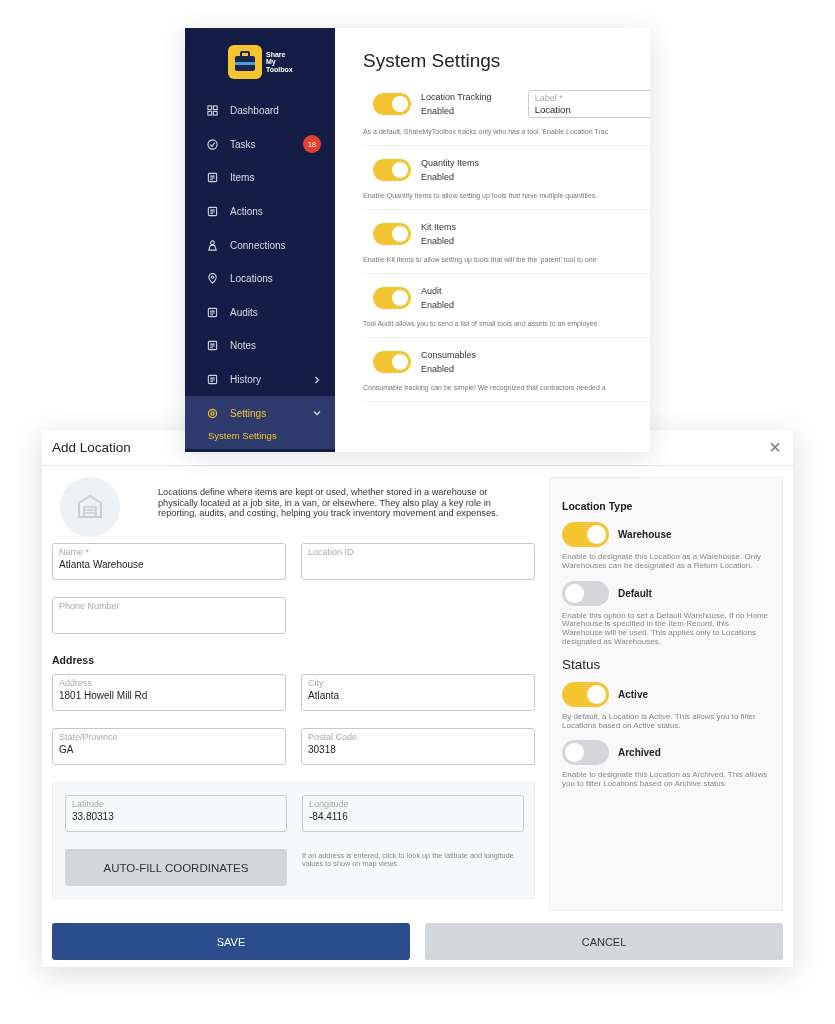 This screenshot has height=1024, width=835. What do you see at coordinates (260, 211) in the screenshot?
I see `sidebar-item: Actions` at bounding box center [260, 211].